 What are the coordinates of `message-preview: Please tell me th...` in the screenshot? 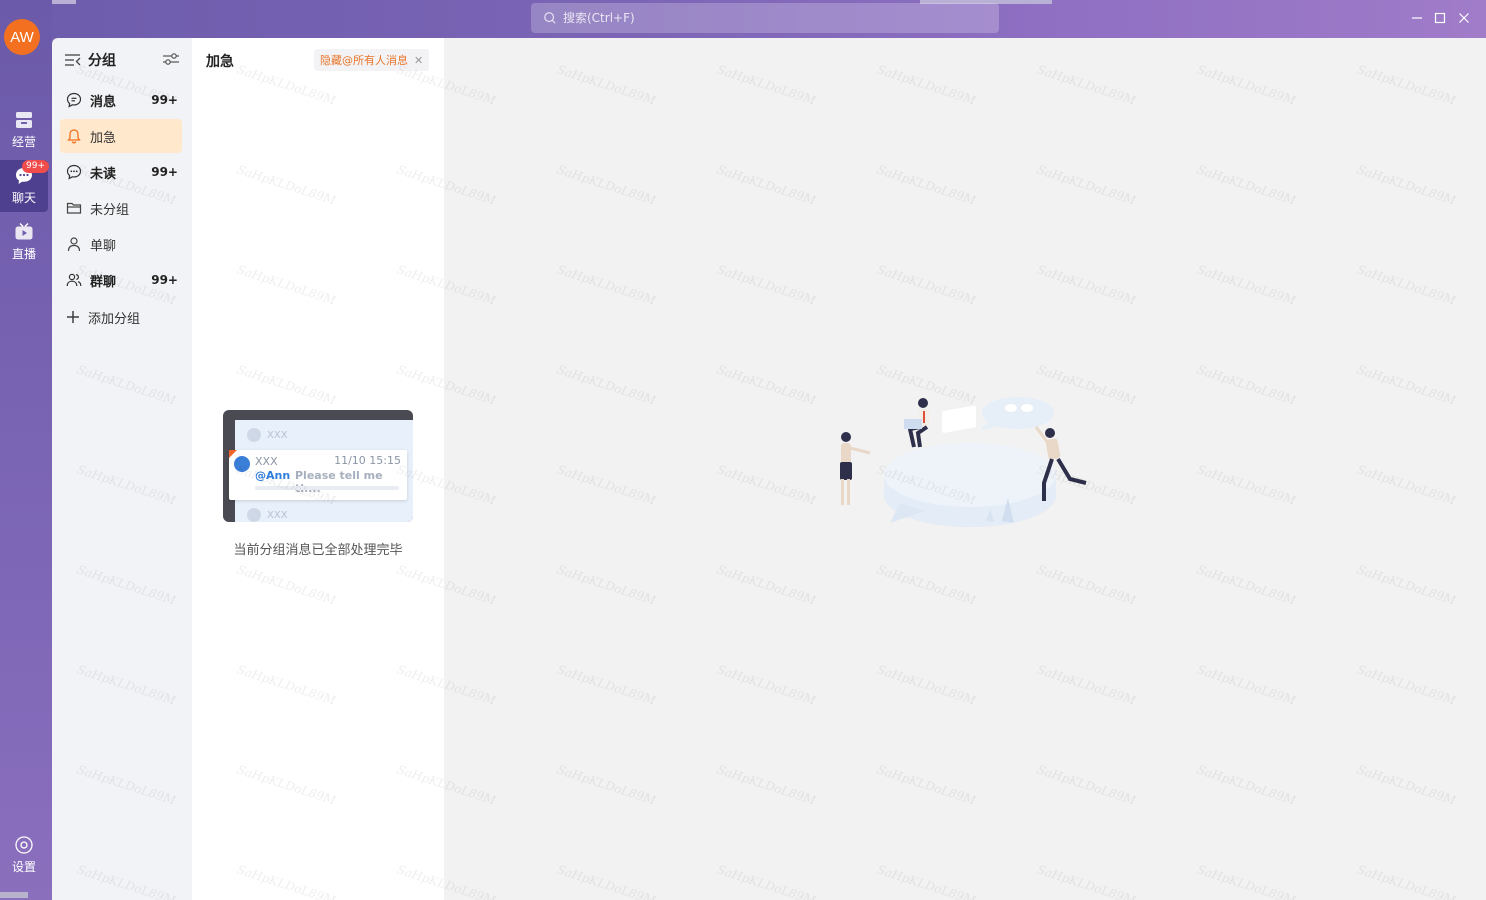 It's located at (339, 482).